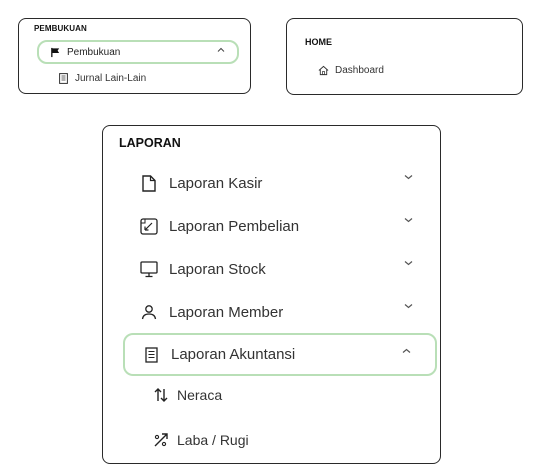 The image size is (541, 472). Describe the element at coordinates (200, 395) in the screenshot. I see `sidebar-subitem-label: Neraca` at that location.